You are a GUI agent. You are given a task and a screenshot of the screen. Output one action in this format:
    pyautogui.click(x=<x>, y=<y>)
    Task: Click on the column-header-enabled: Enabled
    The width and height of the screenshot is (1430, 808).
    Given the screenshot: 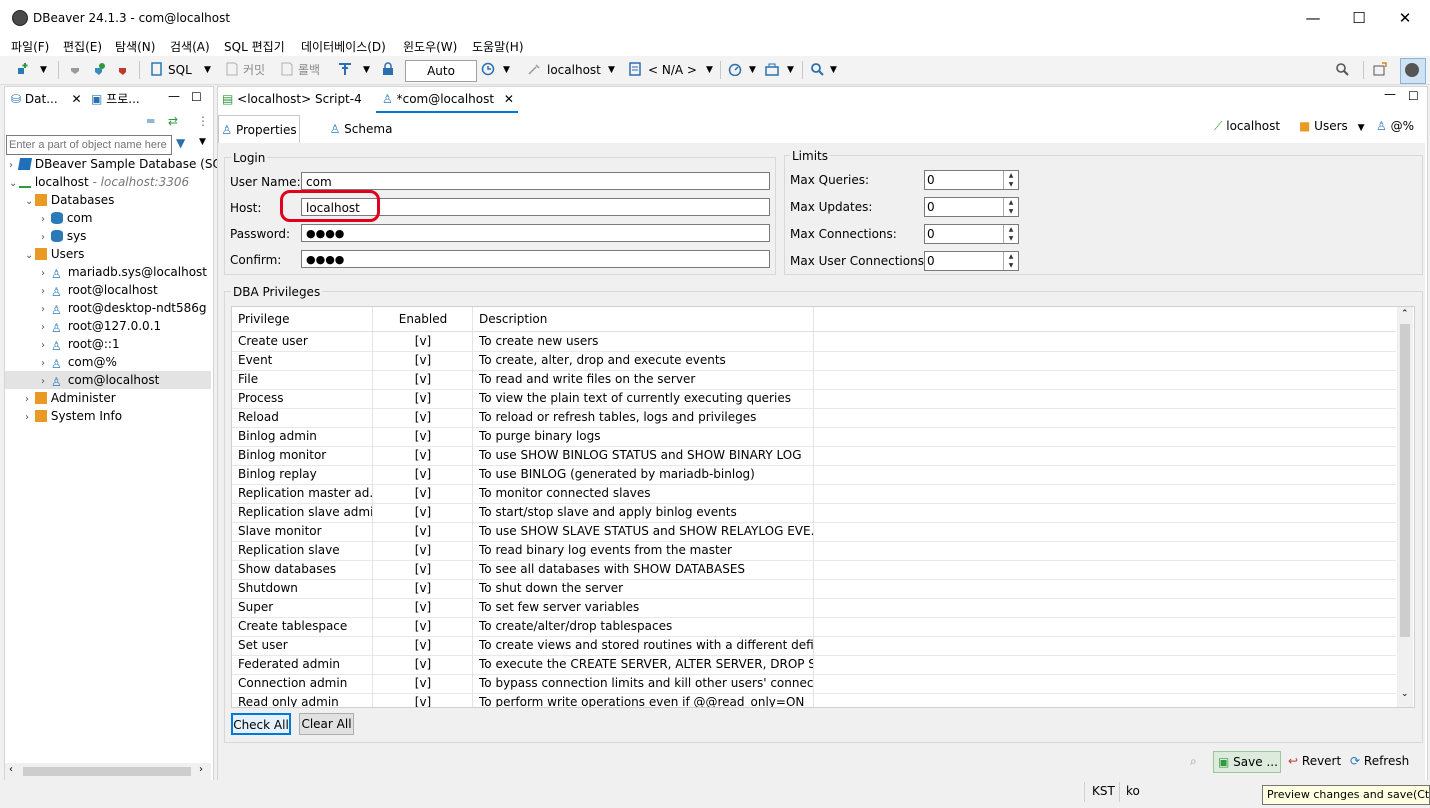 What is the action you would take?
    pyautogui.click(x=422, y=319)
    